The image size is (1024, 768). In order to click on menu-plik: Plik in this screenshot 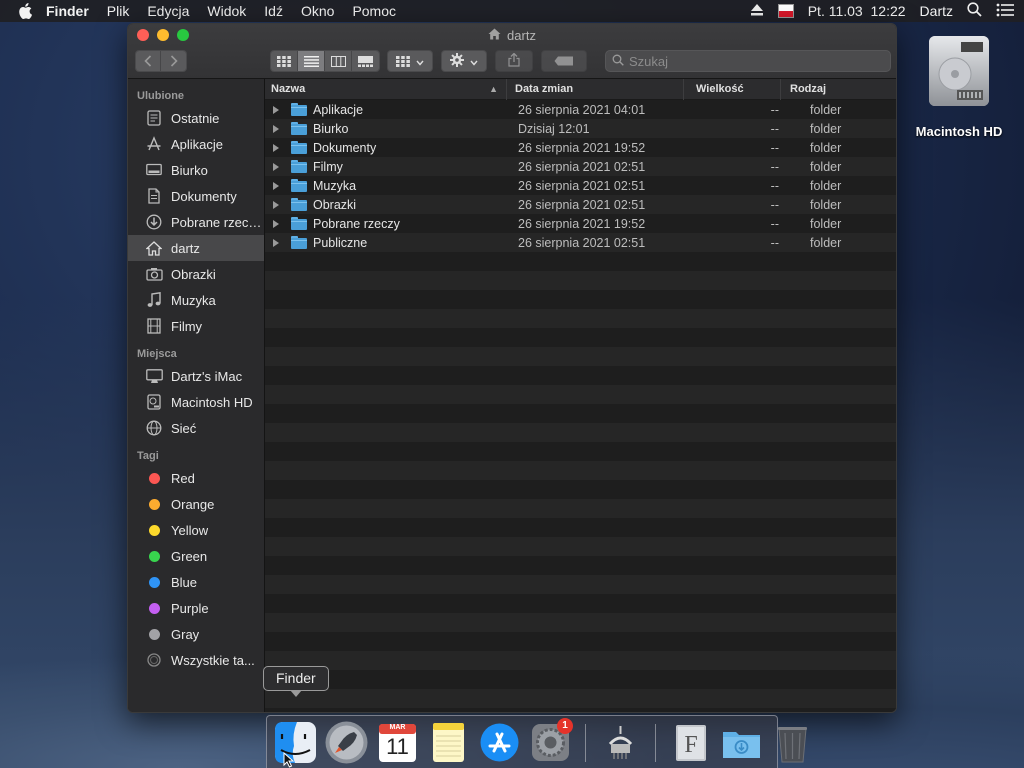, I will do `click(118, 11)`.